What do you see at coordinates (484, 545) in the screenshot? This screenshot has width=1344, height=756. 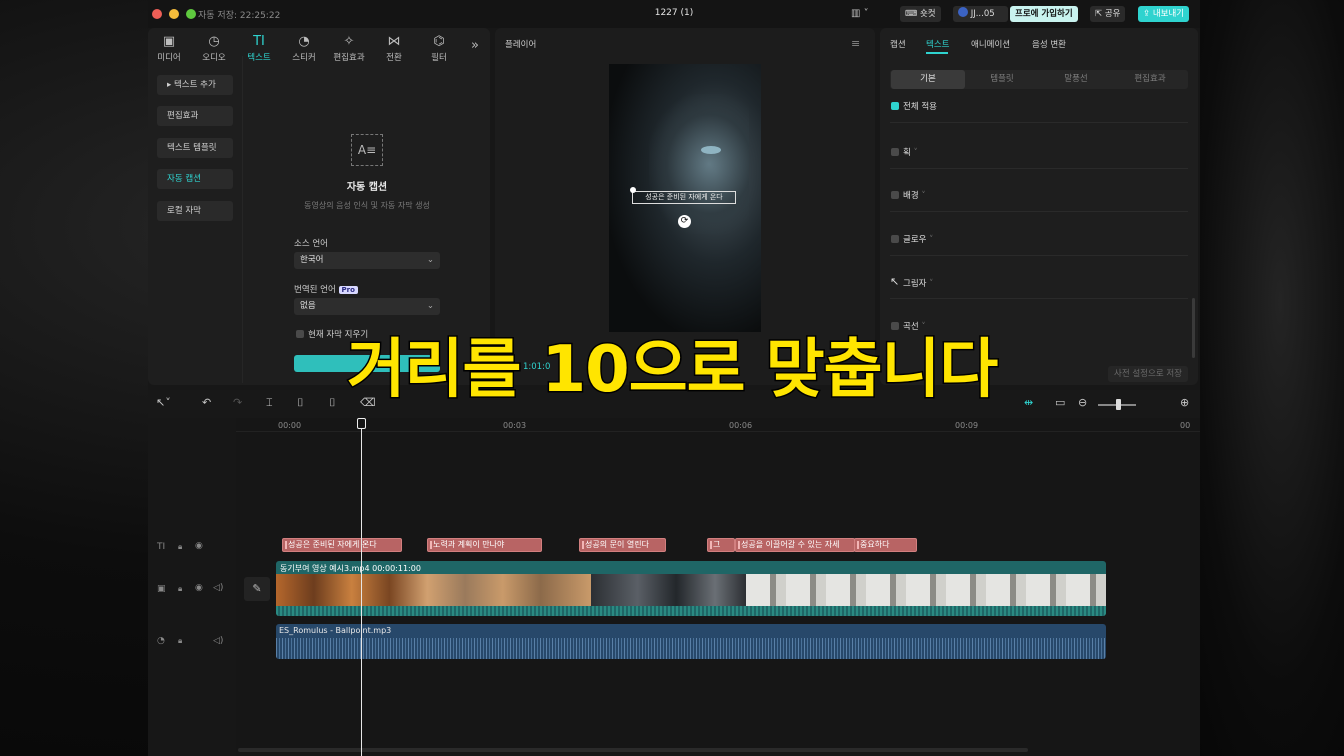 I see `text-clip: 노력과 계획이 만나야` at bounding box center [484, 545].